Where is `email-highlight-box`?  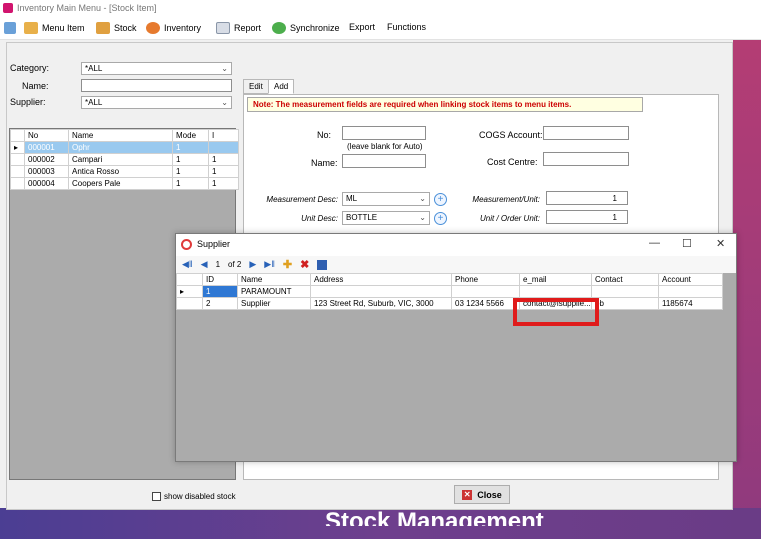
email-highlight-box is located at coordinates (556, 312).